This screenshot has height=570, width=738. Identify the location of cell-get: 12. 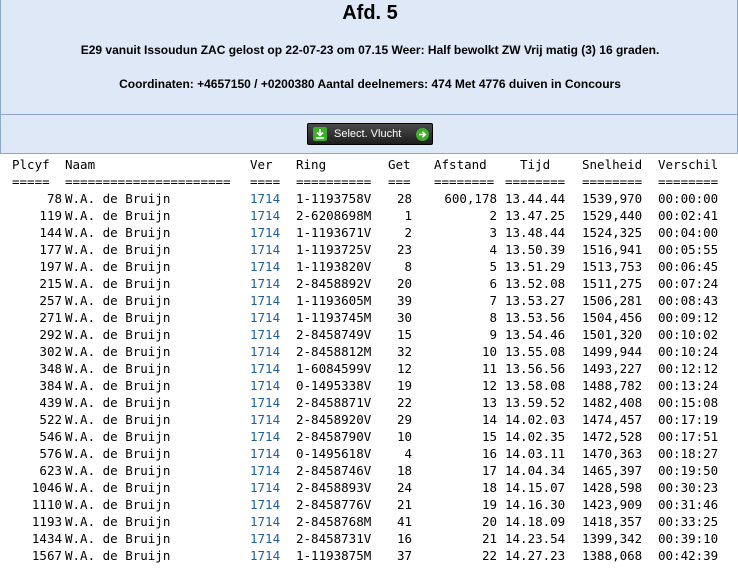
(404, 368).